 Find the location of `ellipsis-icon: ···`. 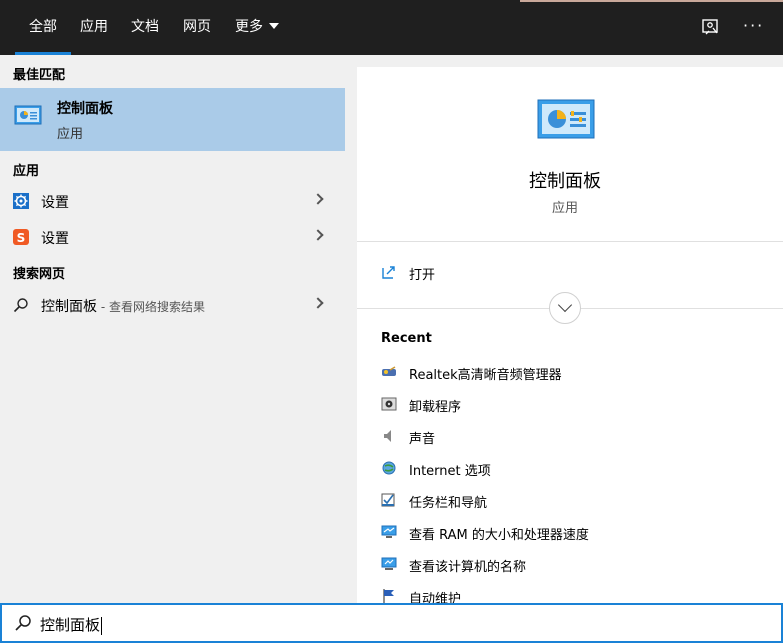

ellipsis-icon: ··· is located at coordinates (753, 25).